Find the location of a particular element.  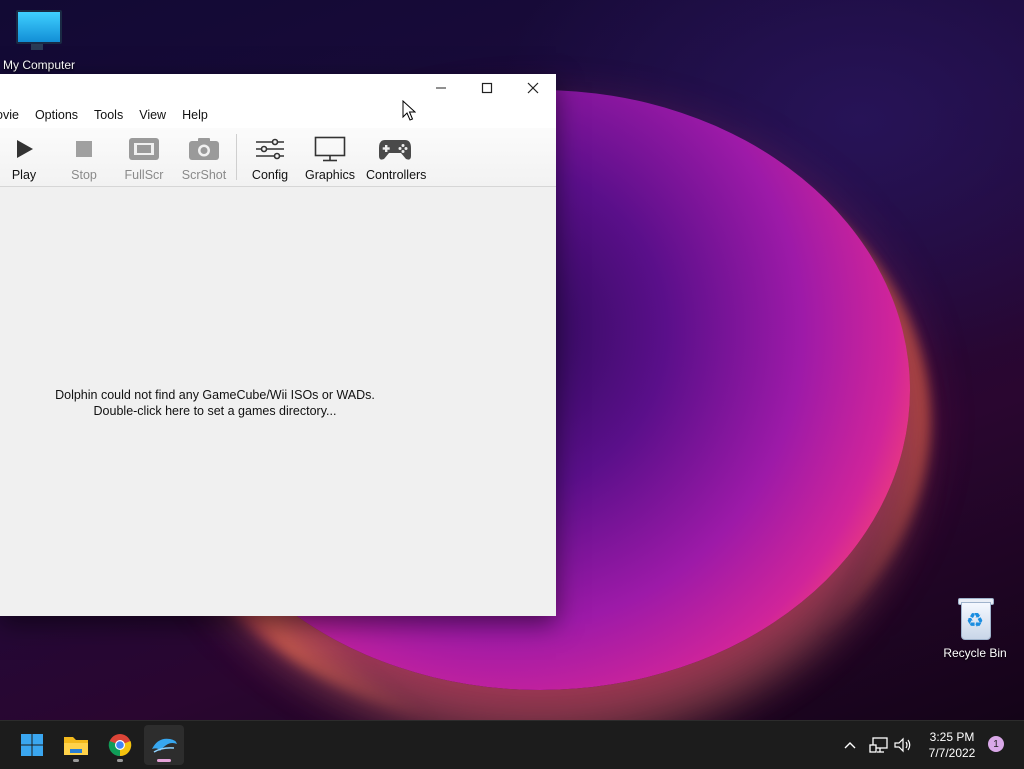

network-icon is located at coordinates (878, 745).